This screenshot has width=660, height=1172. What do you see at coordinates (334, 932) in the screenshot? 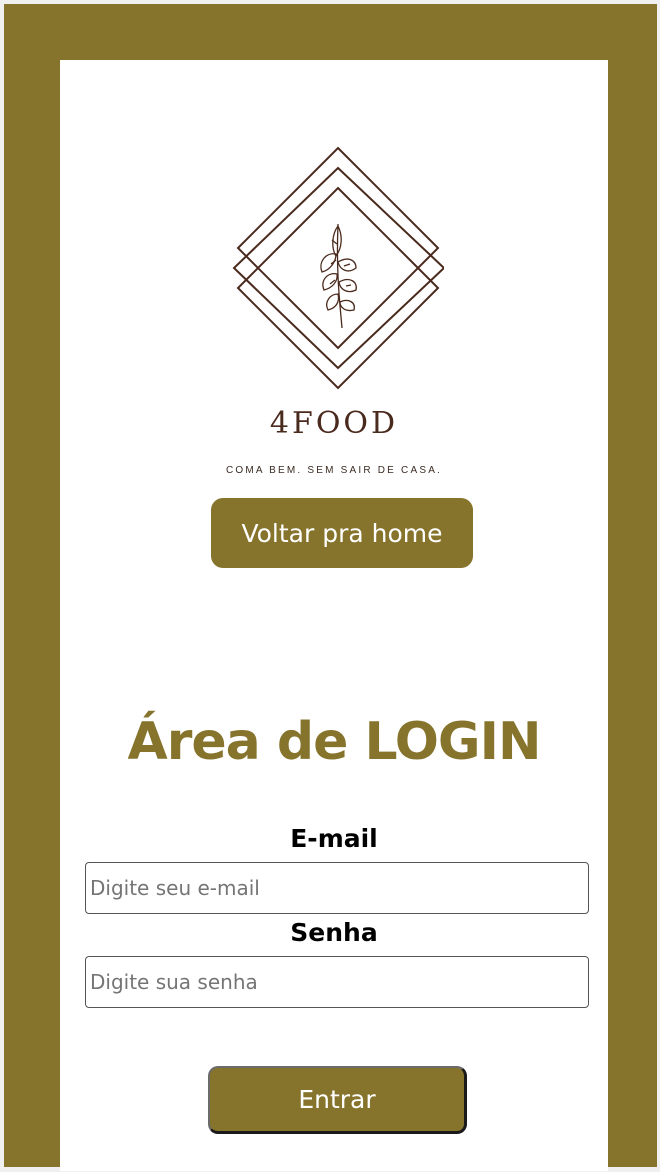
I see `password-label: Senha` at bounding box center [334, 932].